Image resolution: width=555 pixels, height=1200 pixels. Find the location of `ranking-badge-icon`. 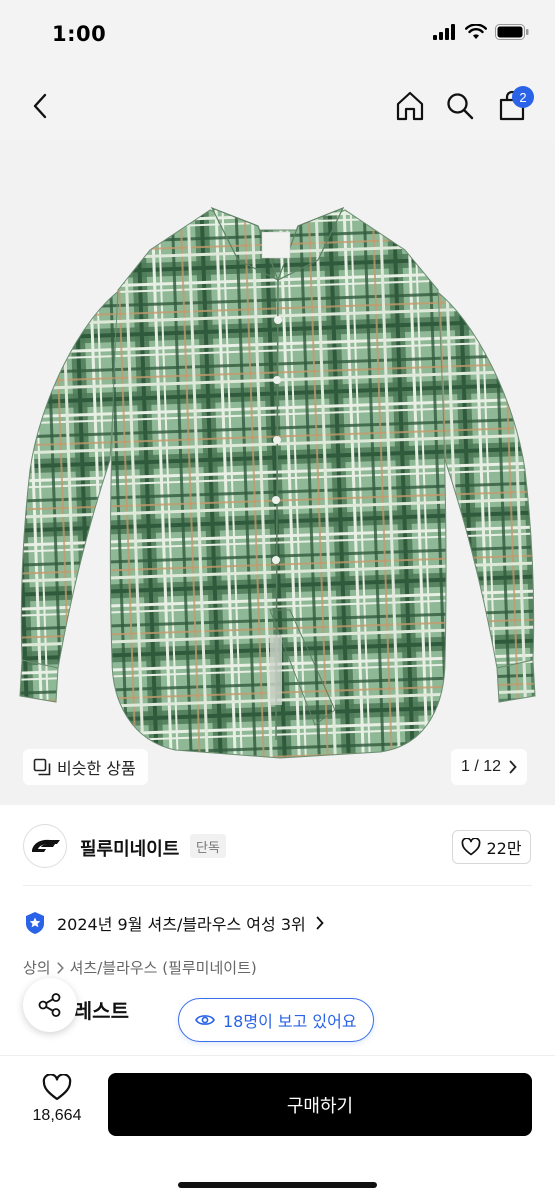

ranking-badge-icon is located at coordinates (35, 923).